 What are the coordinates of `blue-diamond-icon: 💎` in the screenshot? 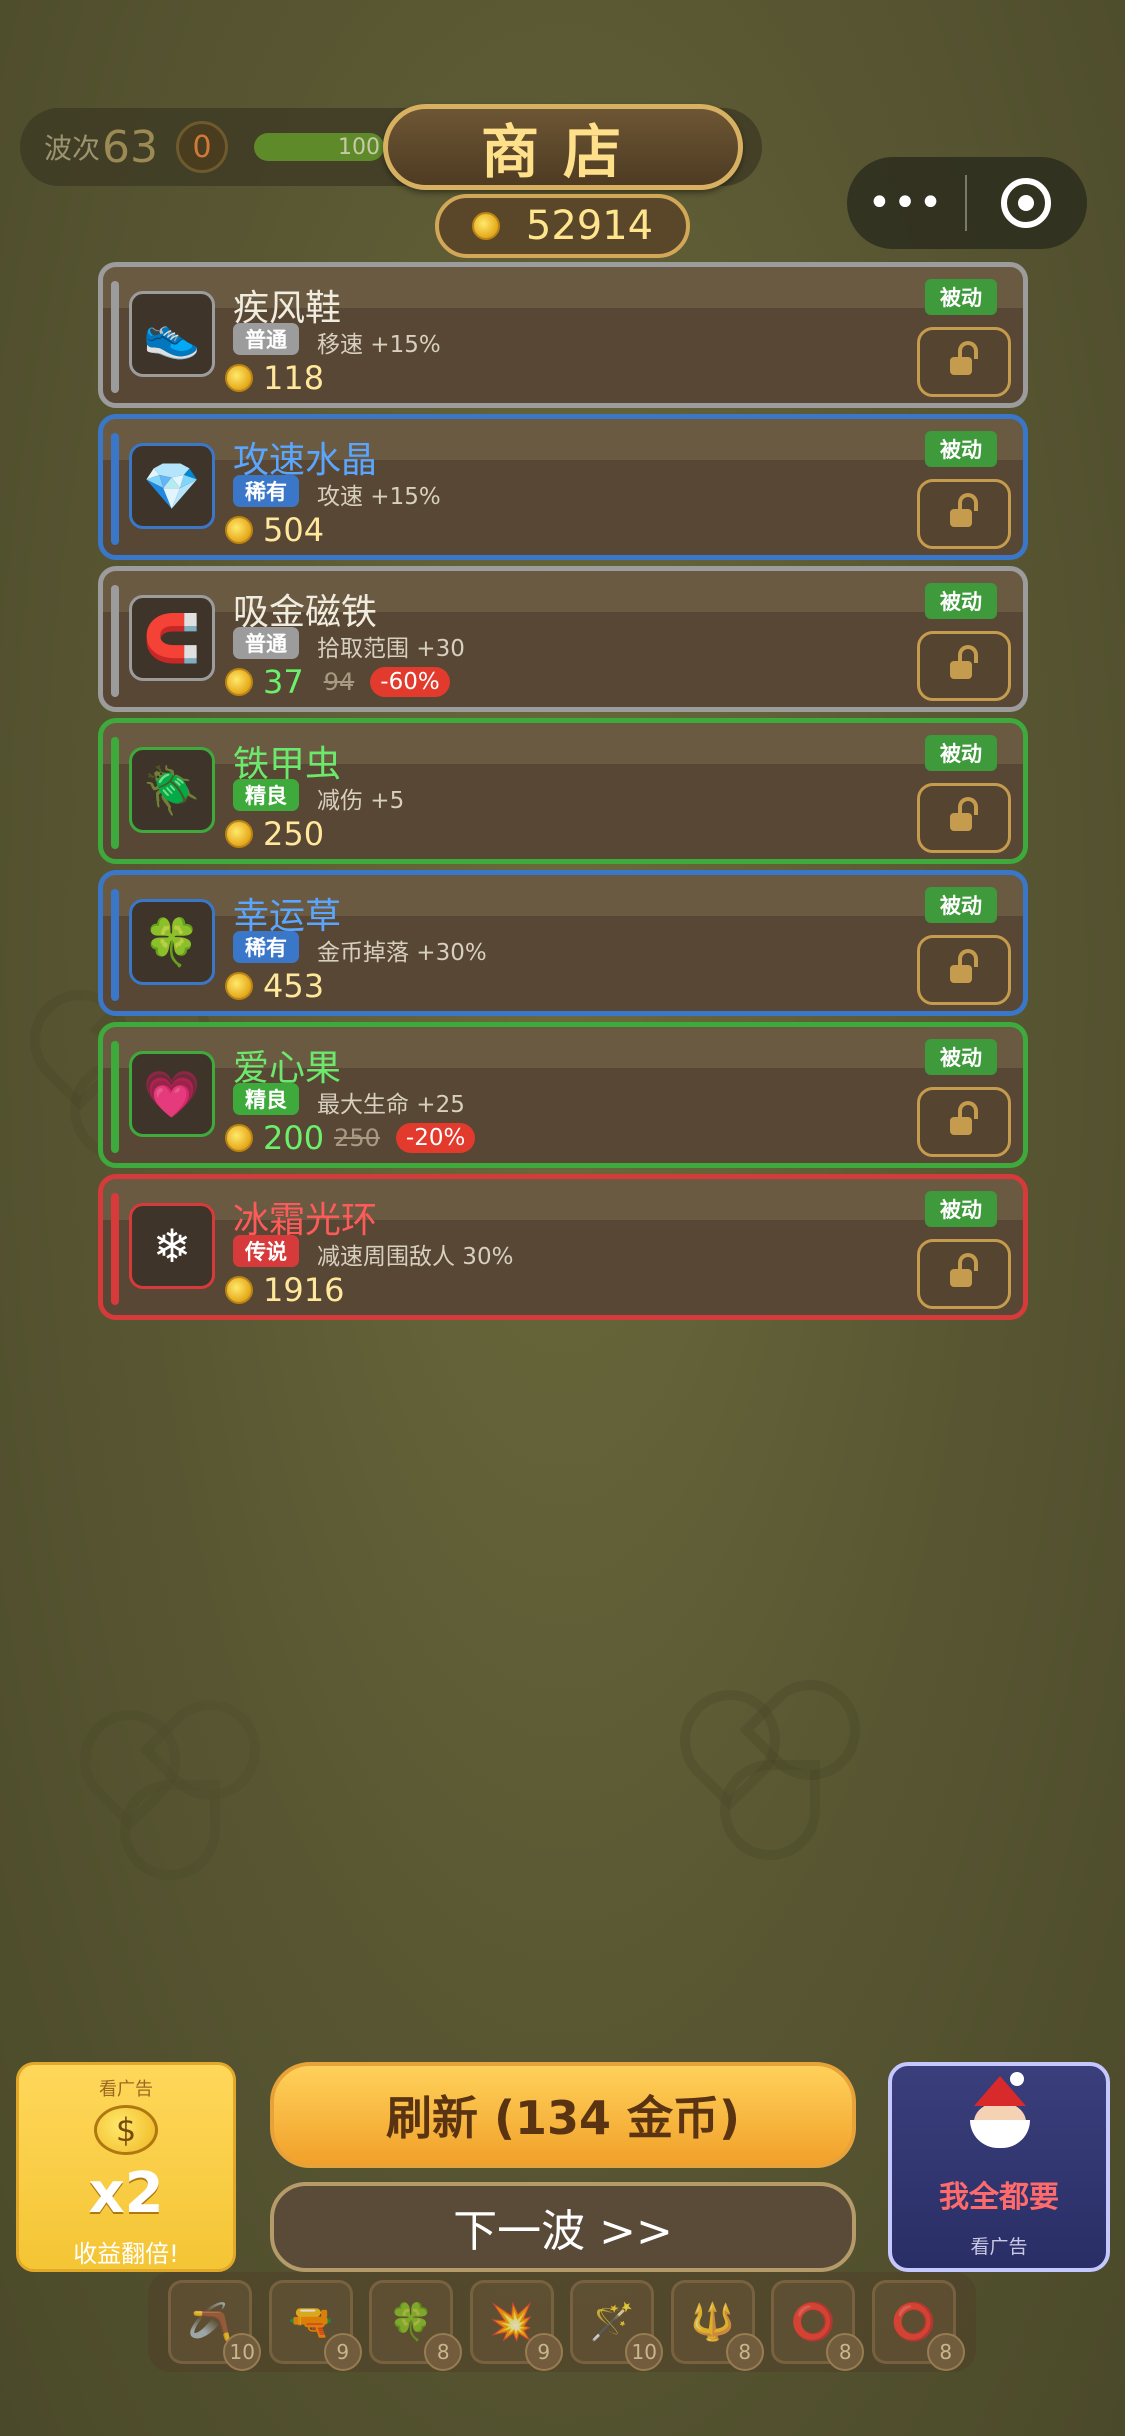 It's located at (172, 485).